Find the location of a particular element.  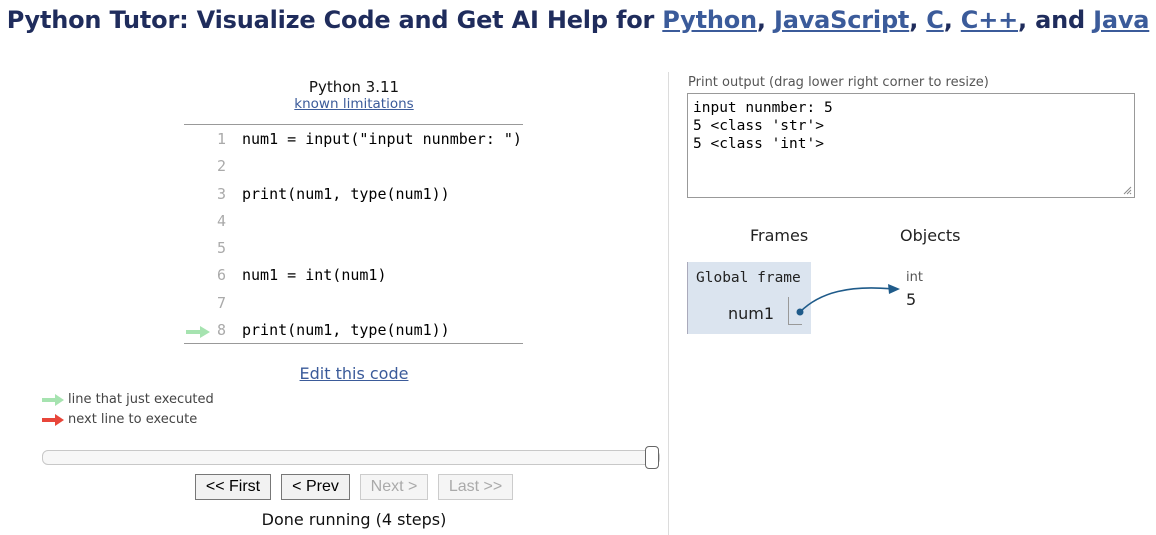

code-line: 4 is located at coordinates (353, 220).